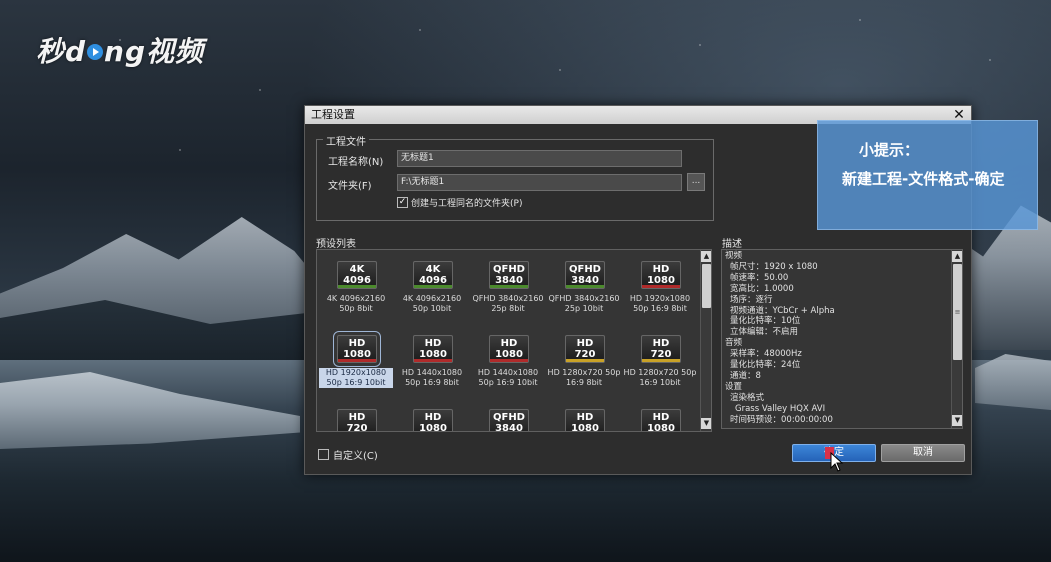  I want to click on preset-item: 4K 4096 4K 4096x2160 50p 10bit, so click(432, 289).